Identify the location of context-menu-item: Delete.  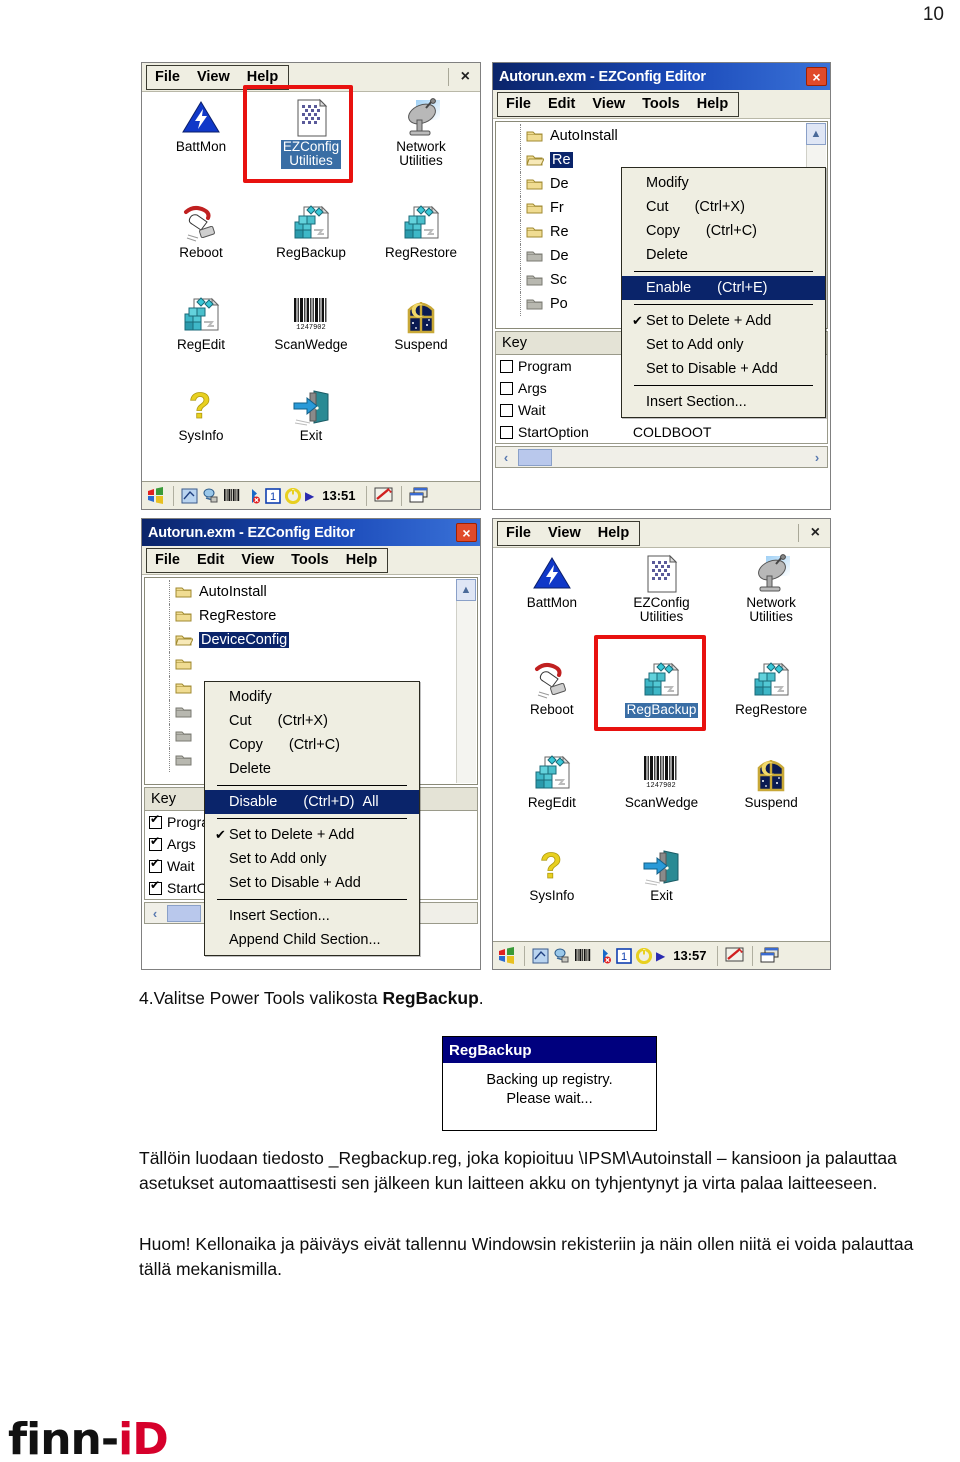
(312, 769).